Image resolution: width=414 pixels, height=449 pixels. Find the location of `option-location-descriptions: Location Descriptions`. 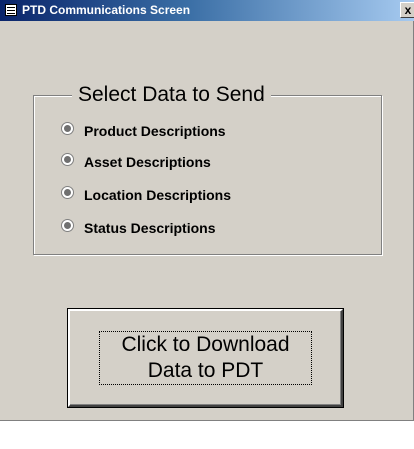

option-location-descriptions: Location Descriptions is located at coordinates (146, 195).